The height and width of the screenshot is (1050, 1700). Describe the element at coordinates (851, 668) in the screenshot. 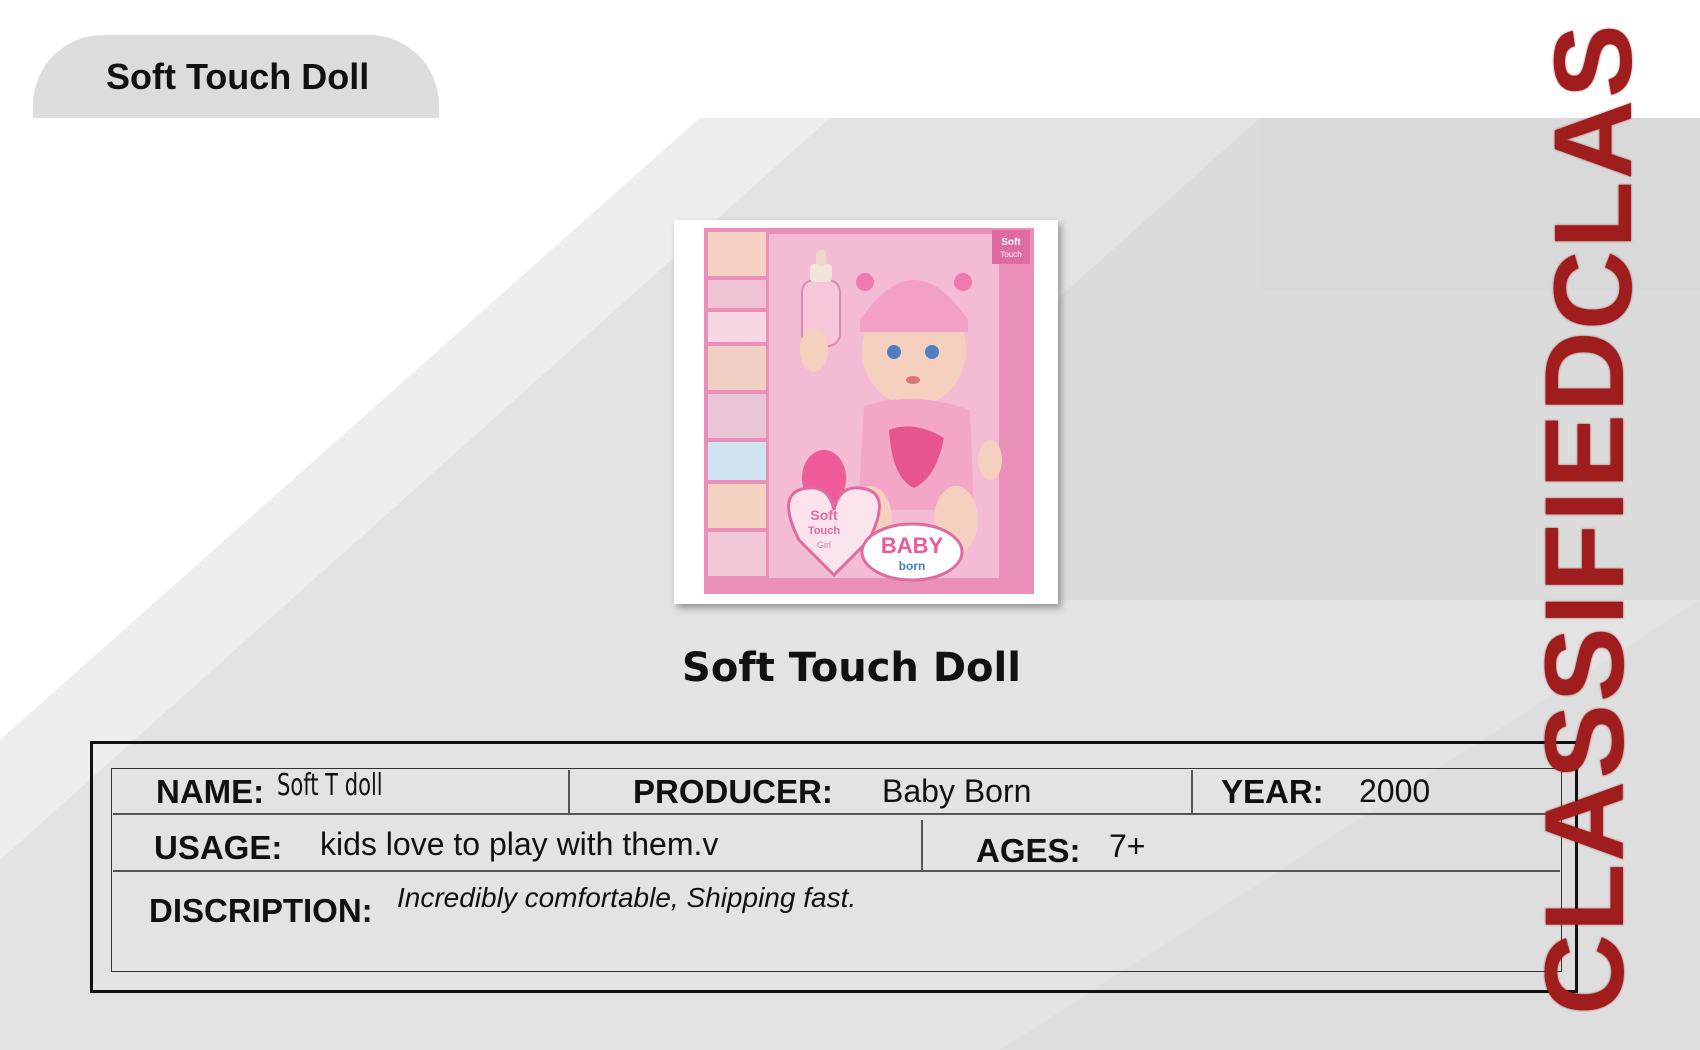

I see `product-caption: Soft Touch Doll` at that location.